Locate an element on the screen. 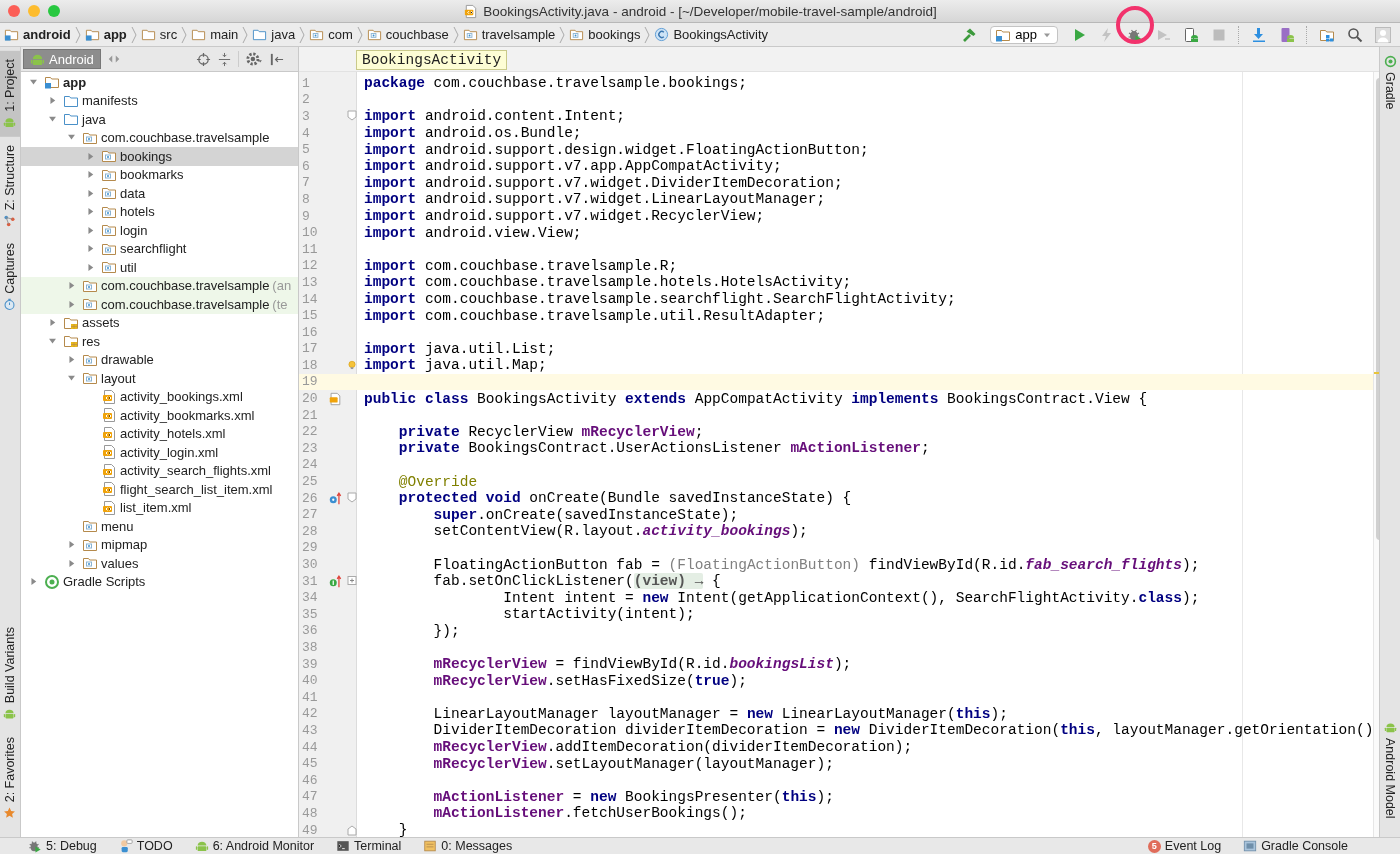  code-line: DividerItemDecoration dividerItemDecoration = new DividerItemDecoration(this, layoutManager.getOrientation() is located at coordinates (903, 730).